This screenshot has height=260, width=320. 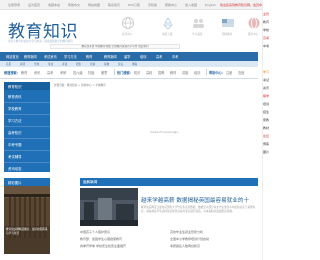 I want to click on filter-item: 高校, so click(x=149, y=72).